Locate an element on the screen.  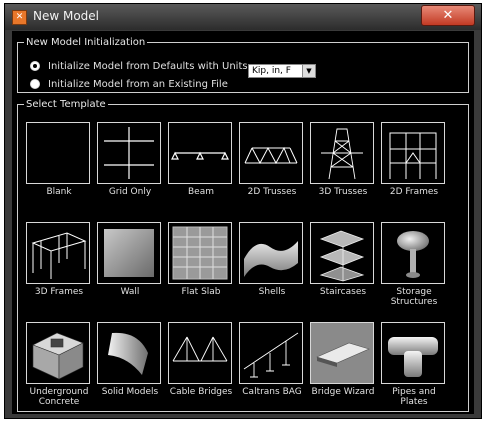
template-3d-trusses: 3D Trusses is located at coordinates (343, 159).